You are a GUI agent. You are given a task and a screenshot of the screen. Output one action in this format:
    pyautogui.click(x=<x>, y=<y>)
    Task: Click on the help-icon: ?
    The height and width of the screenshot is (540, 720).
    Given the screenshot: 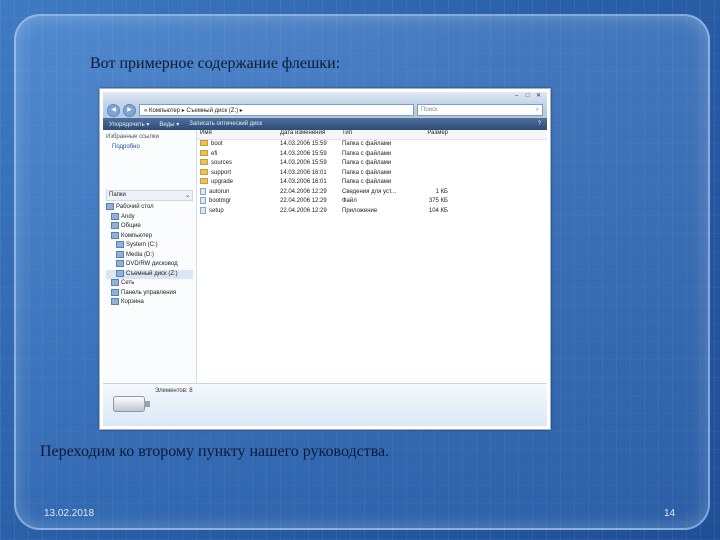 What is the action you would take?
    pyautogui.click(x=539, y=124)
    